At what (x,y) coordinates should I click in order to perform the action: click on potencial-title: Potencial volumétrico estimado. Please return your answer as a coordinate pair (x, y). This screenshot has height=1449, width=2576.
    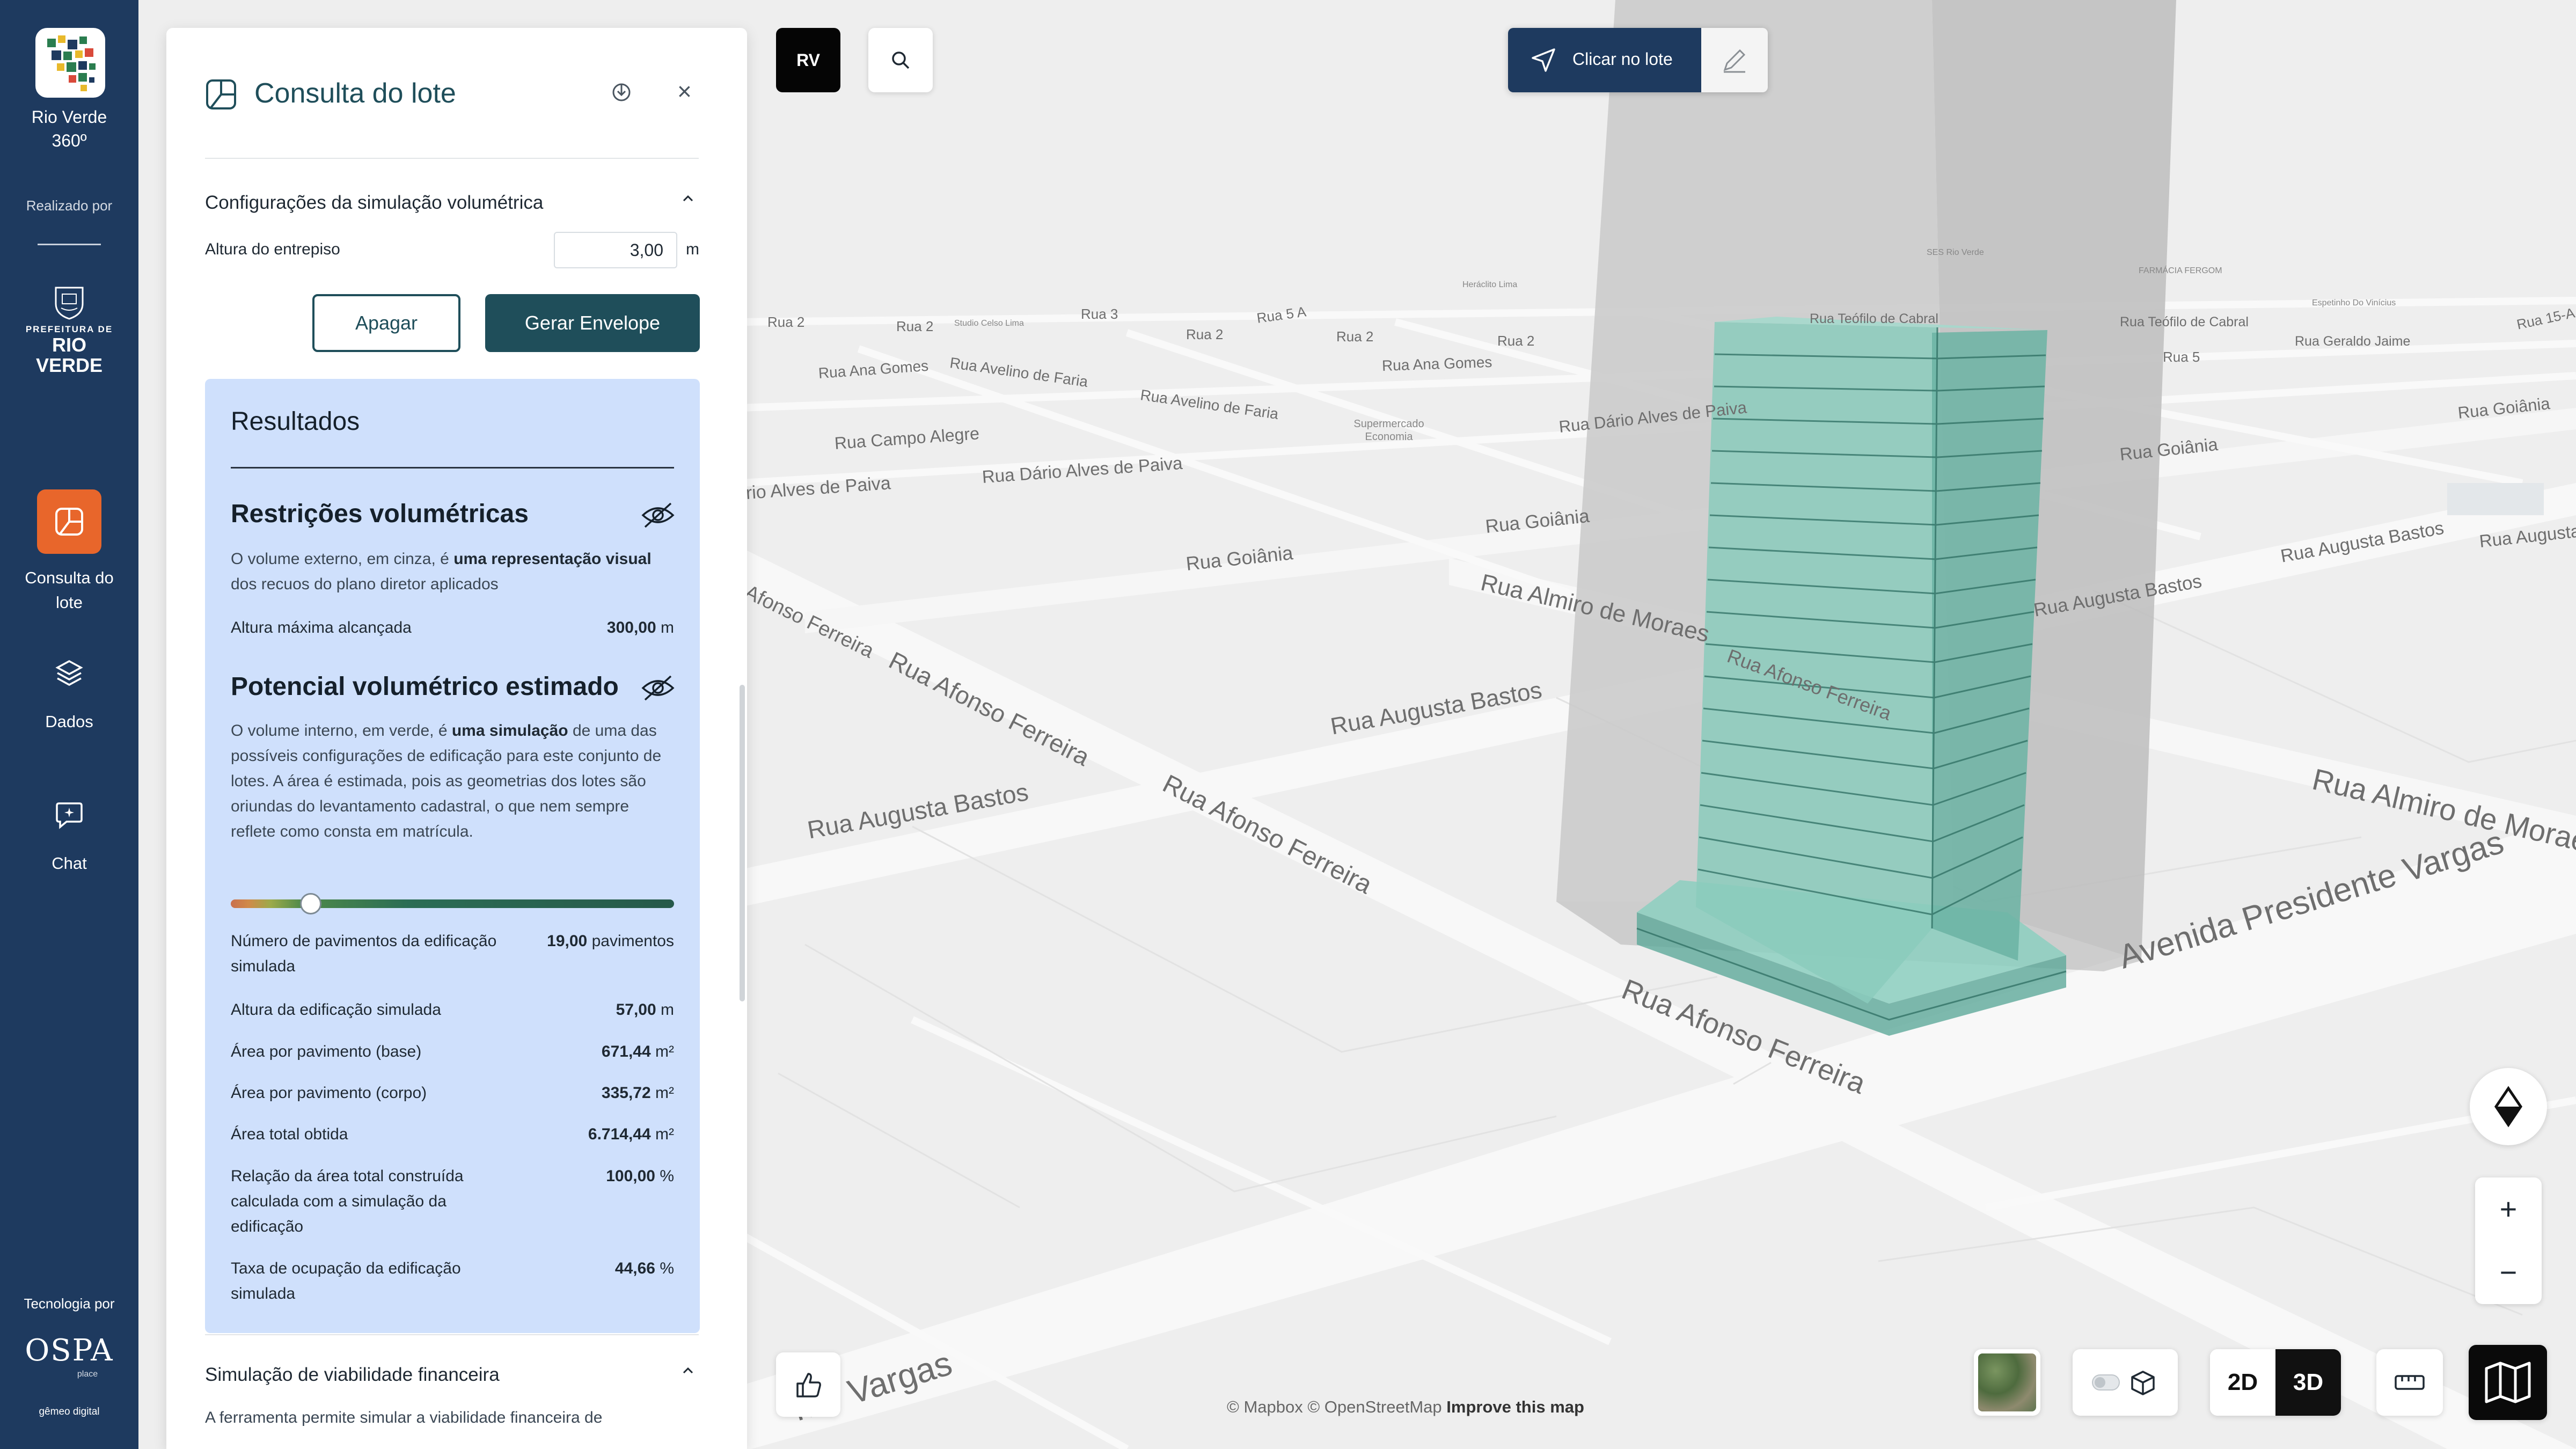
    Looking at the image, I should click on (425, 686).